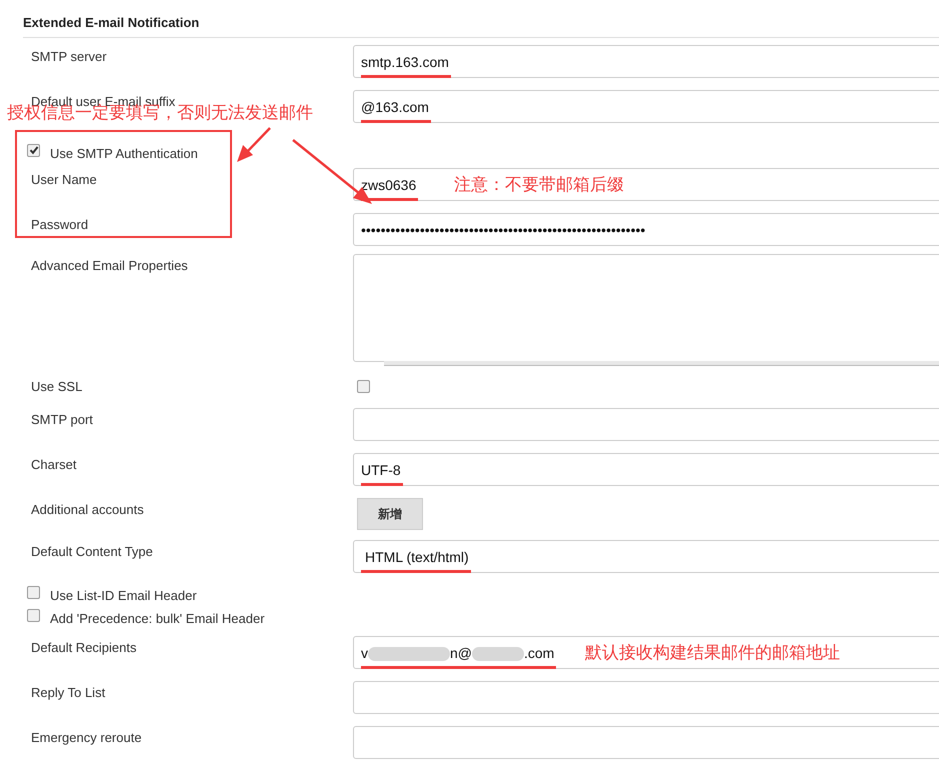 This screenshot has width=939, height=771. Describe the element at coordinates (109, 265) in the screenshot. I see `field-label: Advanced Email Properties` at that location.